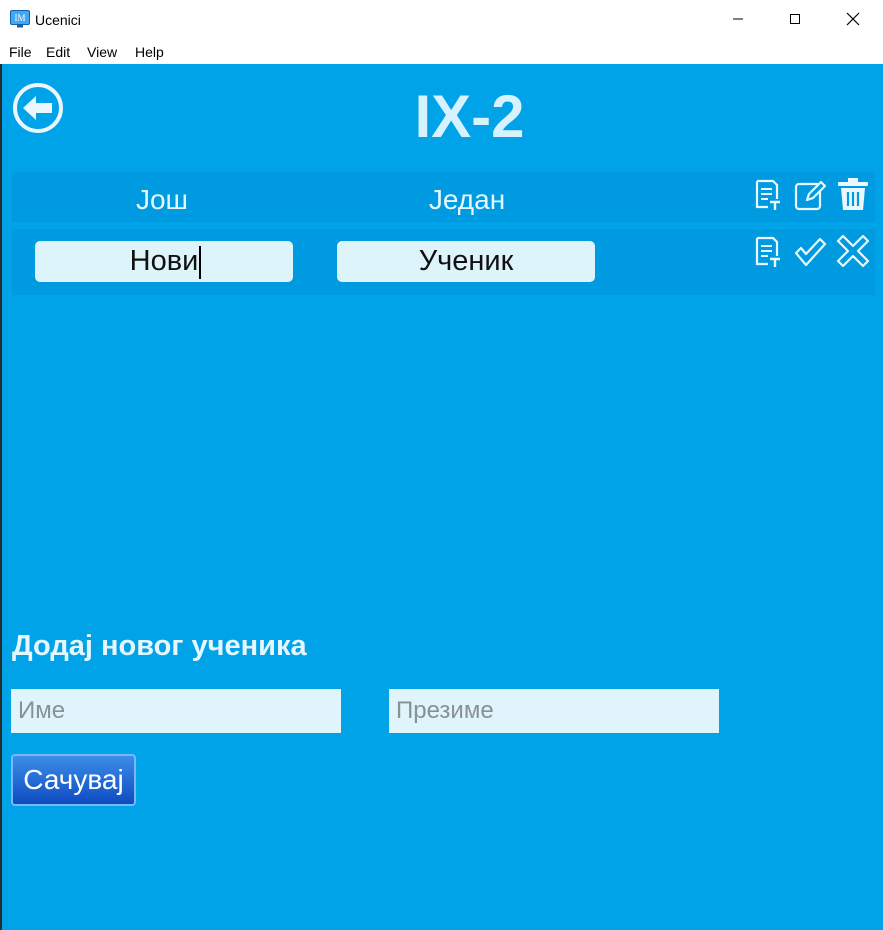  I want to click on close-icon, so click(853, 19).